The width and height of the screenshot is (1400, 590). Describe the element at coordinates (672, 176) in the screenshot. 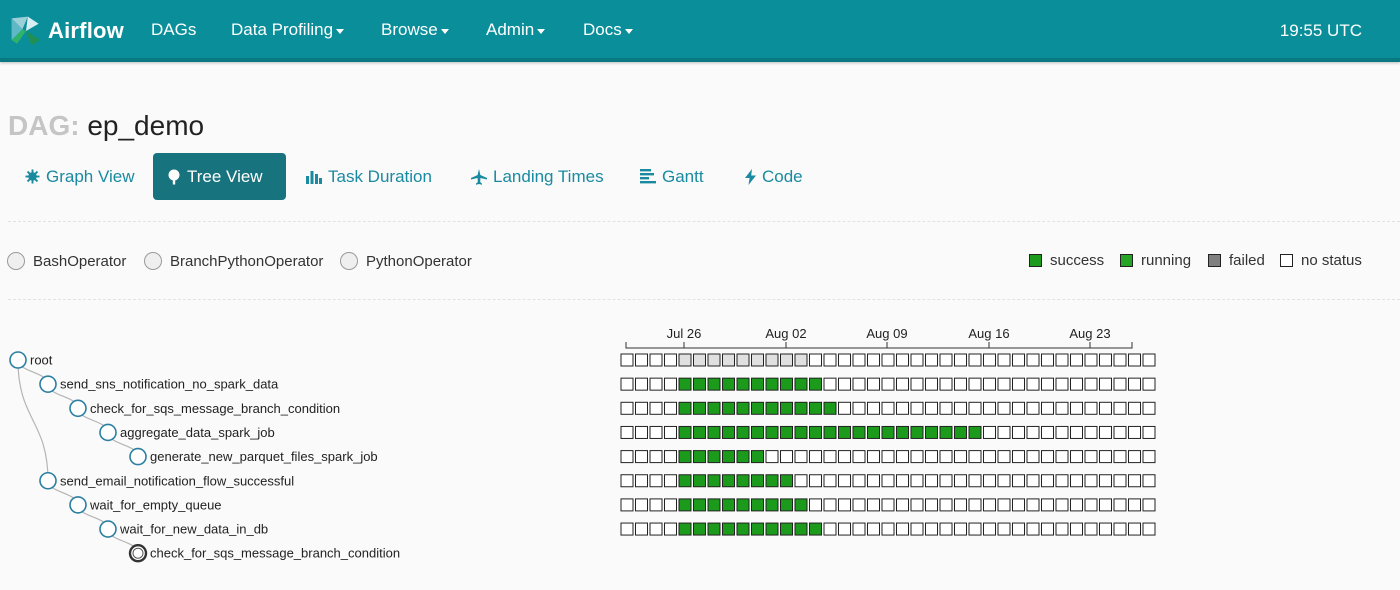

I see `tab-gantt: Gantt` at that location.